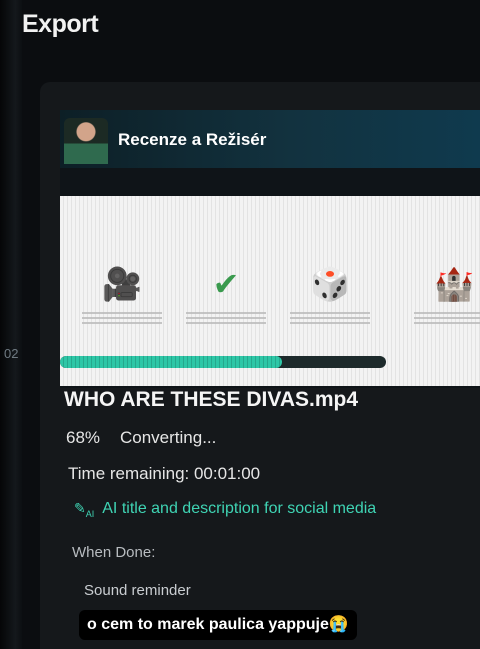 This screenshot has height=649, width=480. I want to click on video-camera-icon: 🎥, so click(122, 284).